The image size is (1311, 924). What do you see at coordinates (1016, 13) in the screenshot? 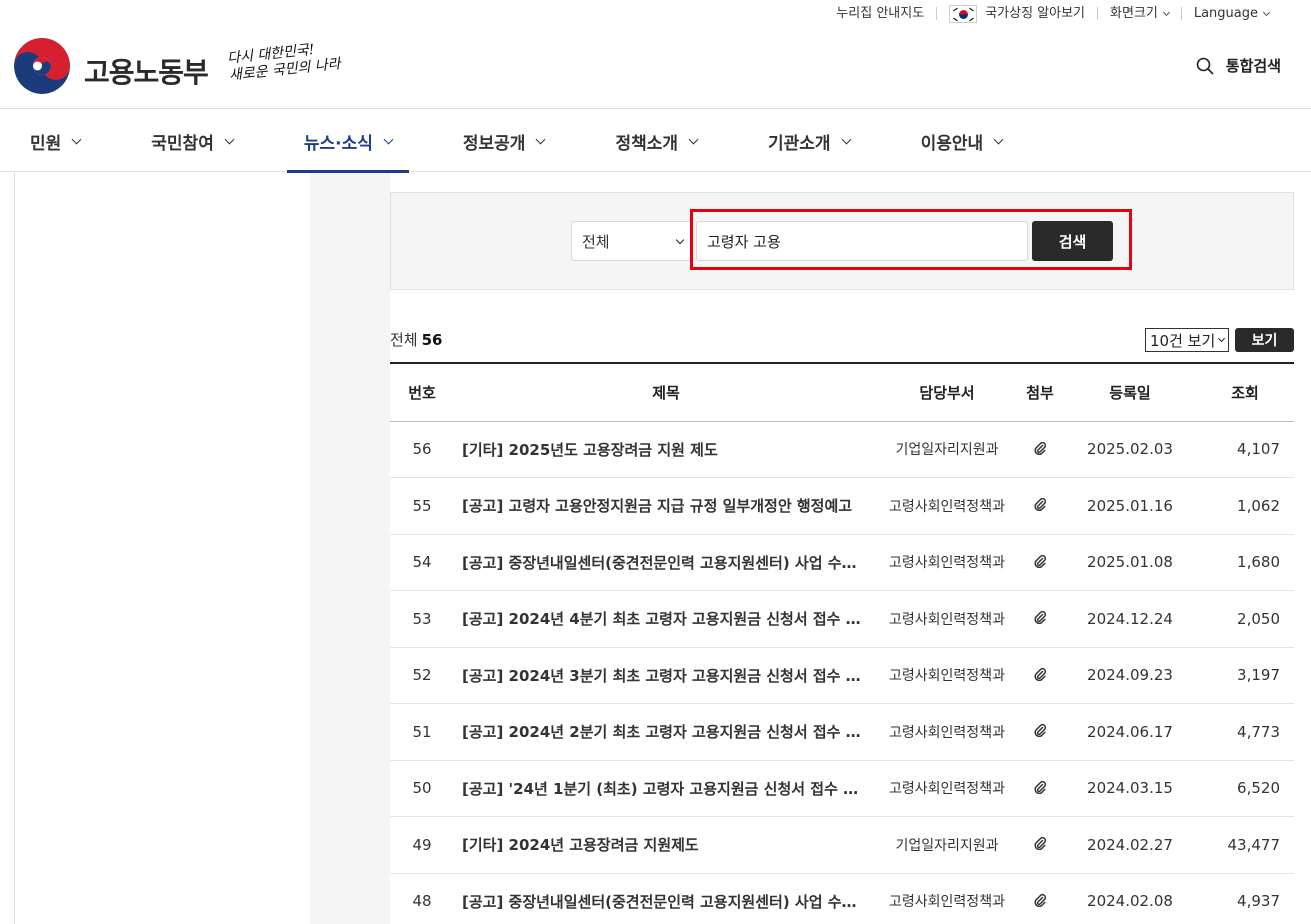
I see `national-symbols-link: 국가상징 알아보기` at bounding box center [1016, 13].